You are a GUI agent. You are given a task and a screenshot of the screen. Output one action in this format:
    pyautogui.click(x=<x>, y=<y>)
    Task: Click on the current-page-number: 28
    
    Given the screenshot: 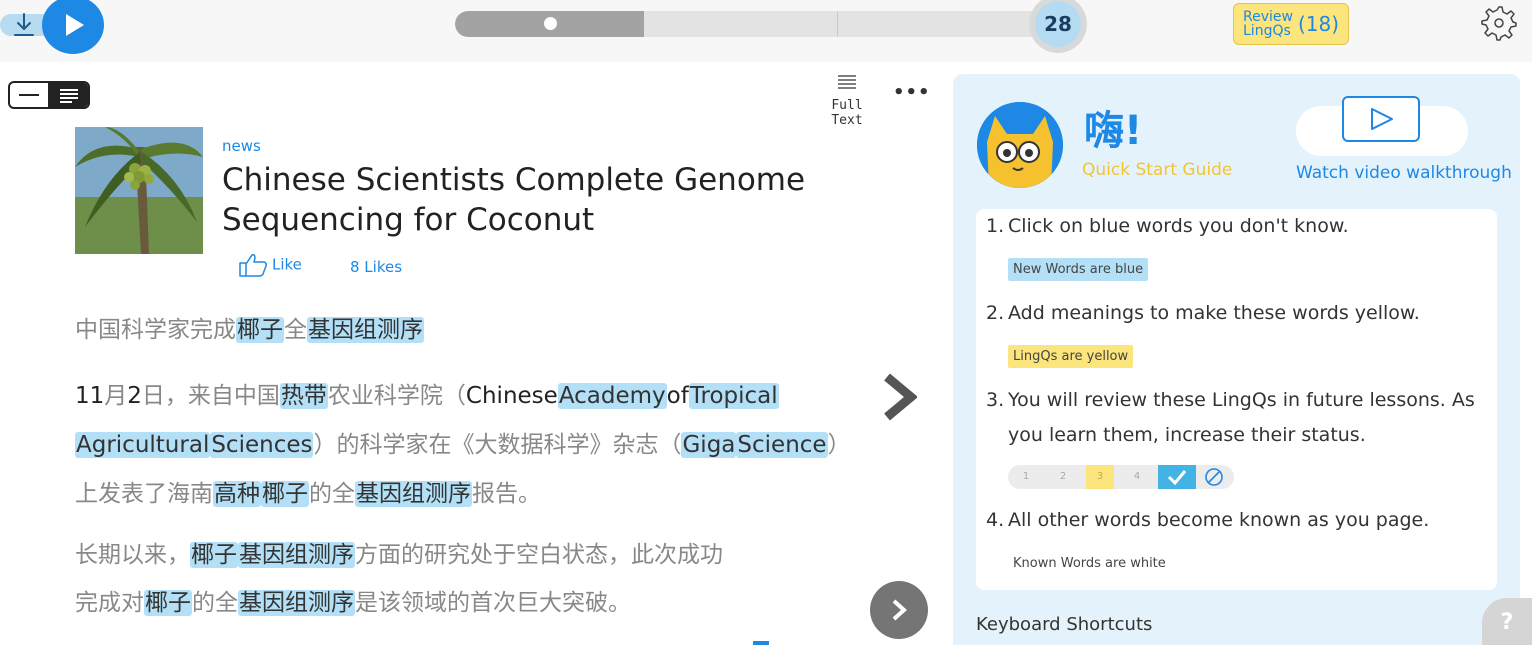 What is the action you would take?
    pyautogui.click(x=1058, y=24)
    